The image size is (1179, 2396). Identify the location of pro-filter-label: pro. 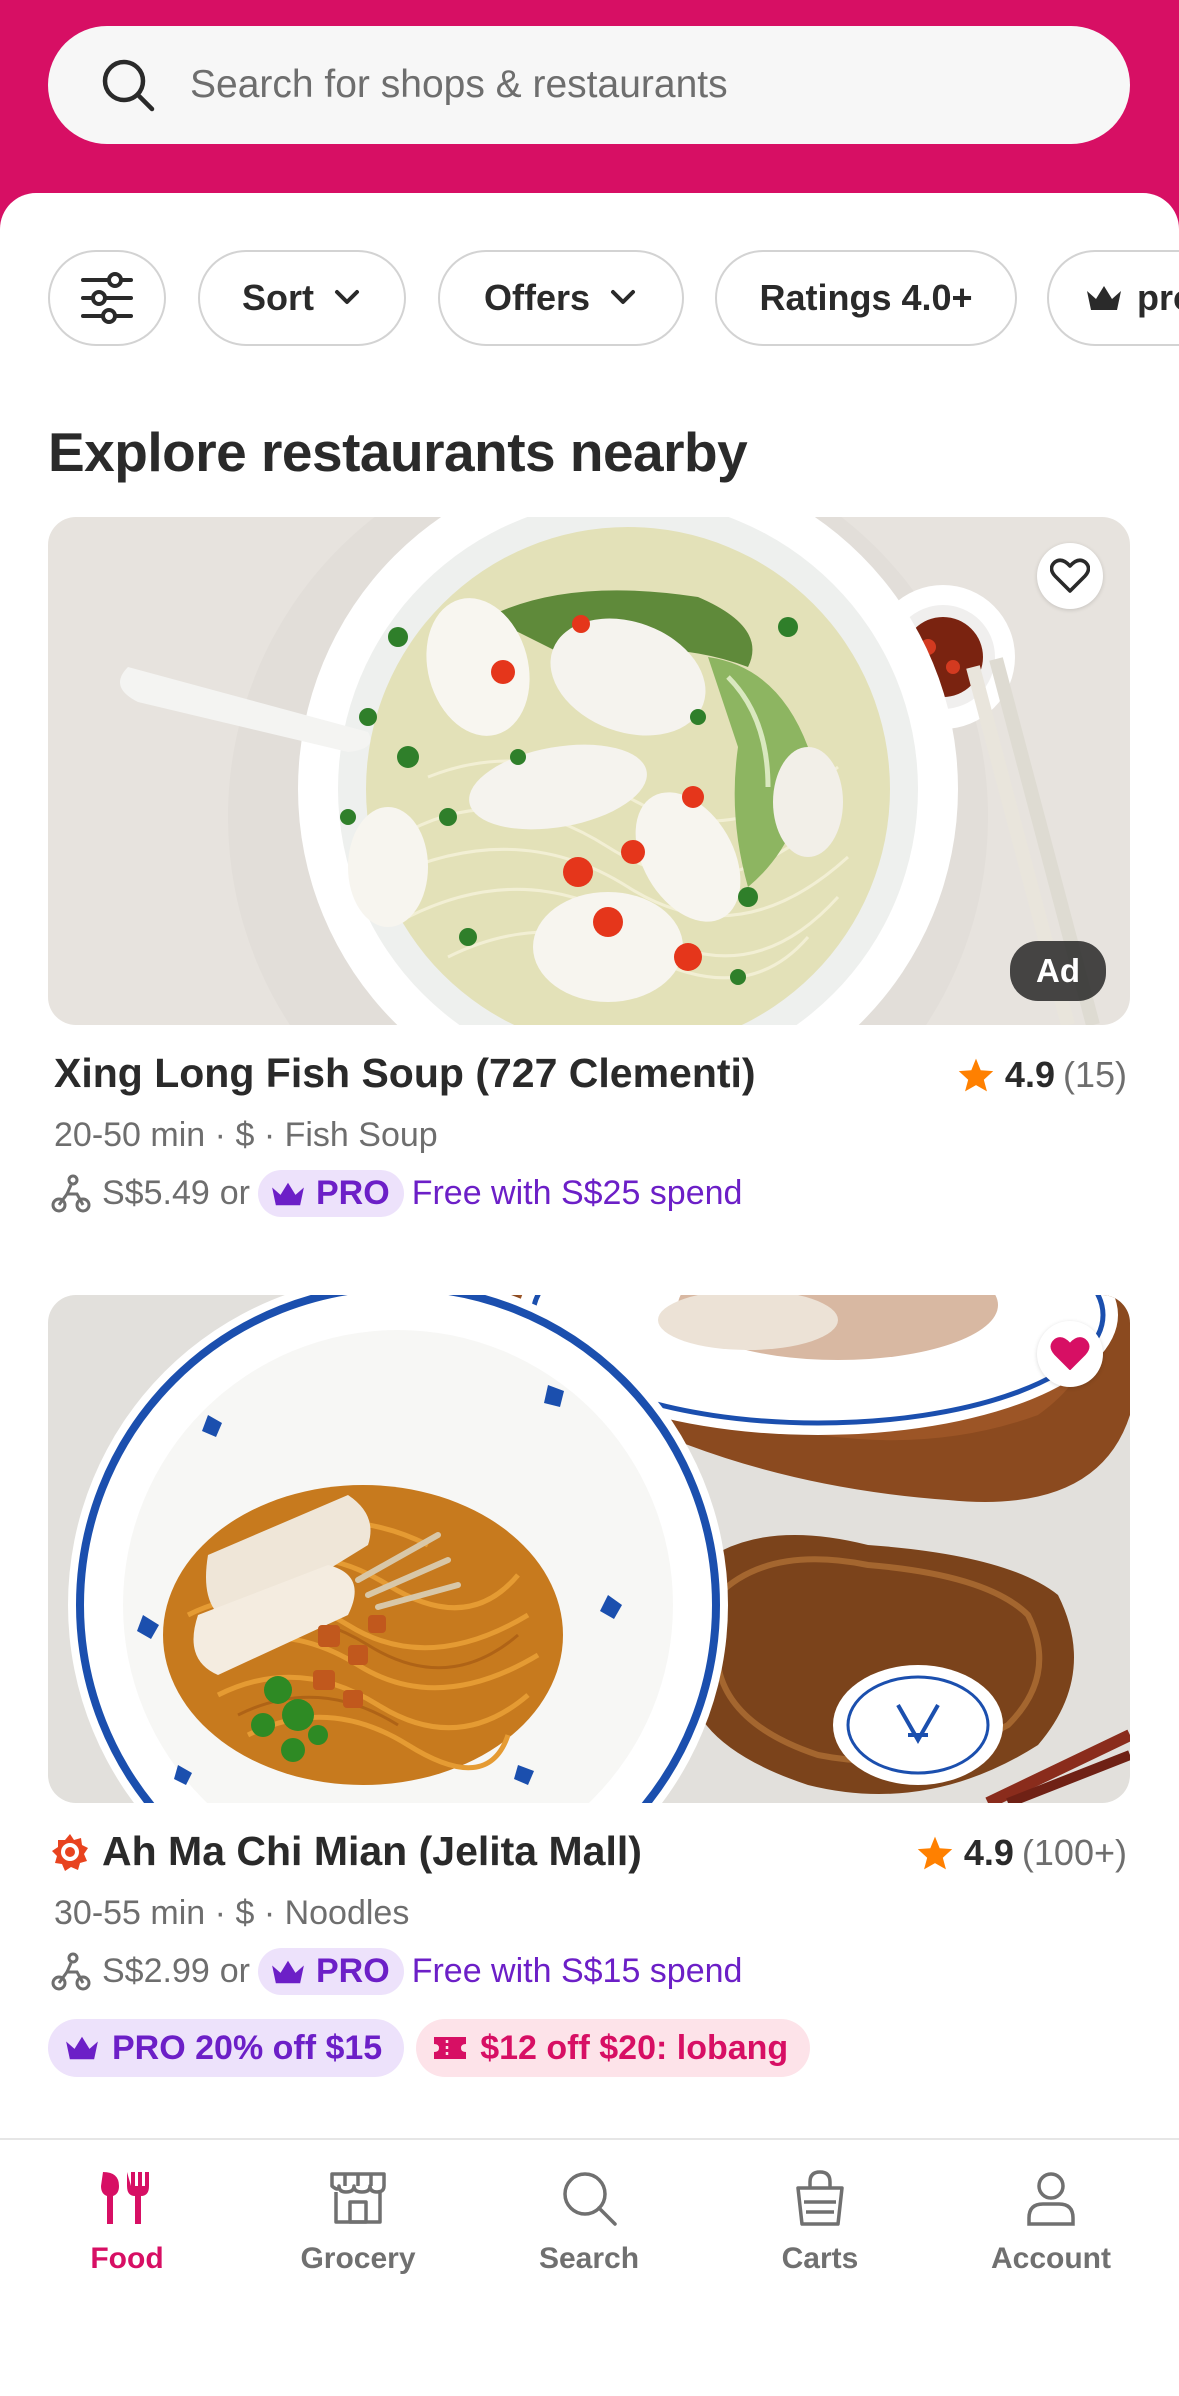
(1158, 297).